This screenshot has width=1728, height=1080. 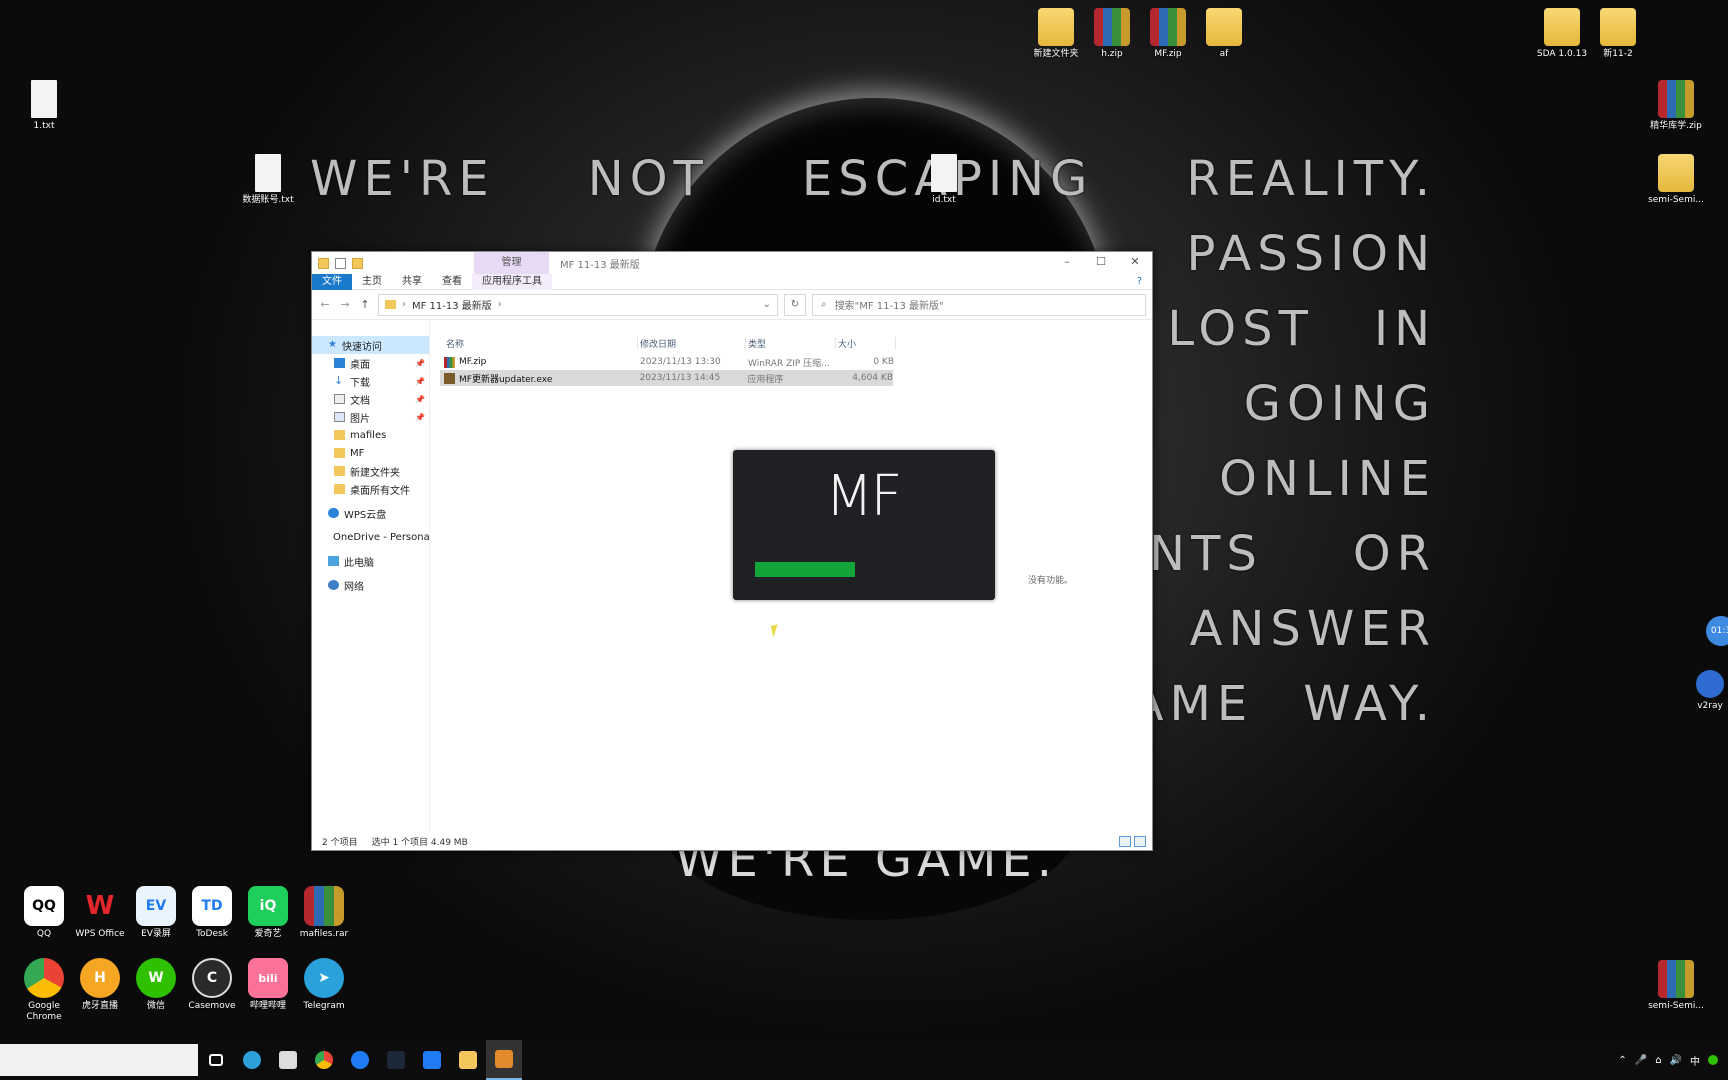 I want to click on nav-quick-access: ★ 快速访问, so click(x=370, y=345).